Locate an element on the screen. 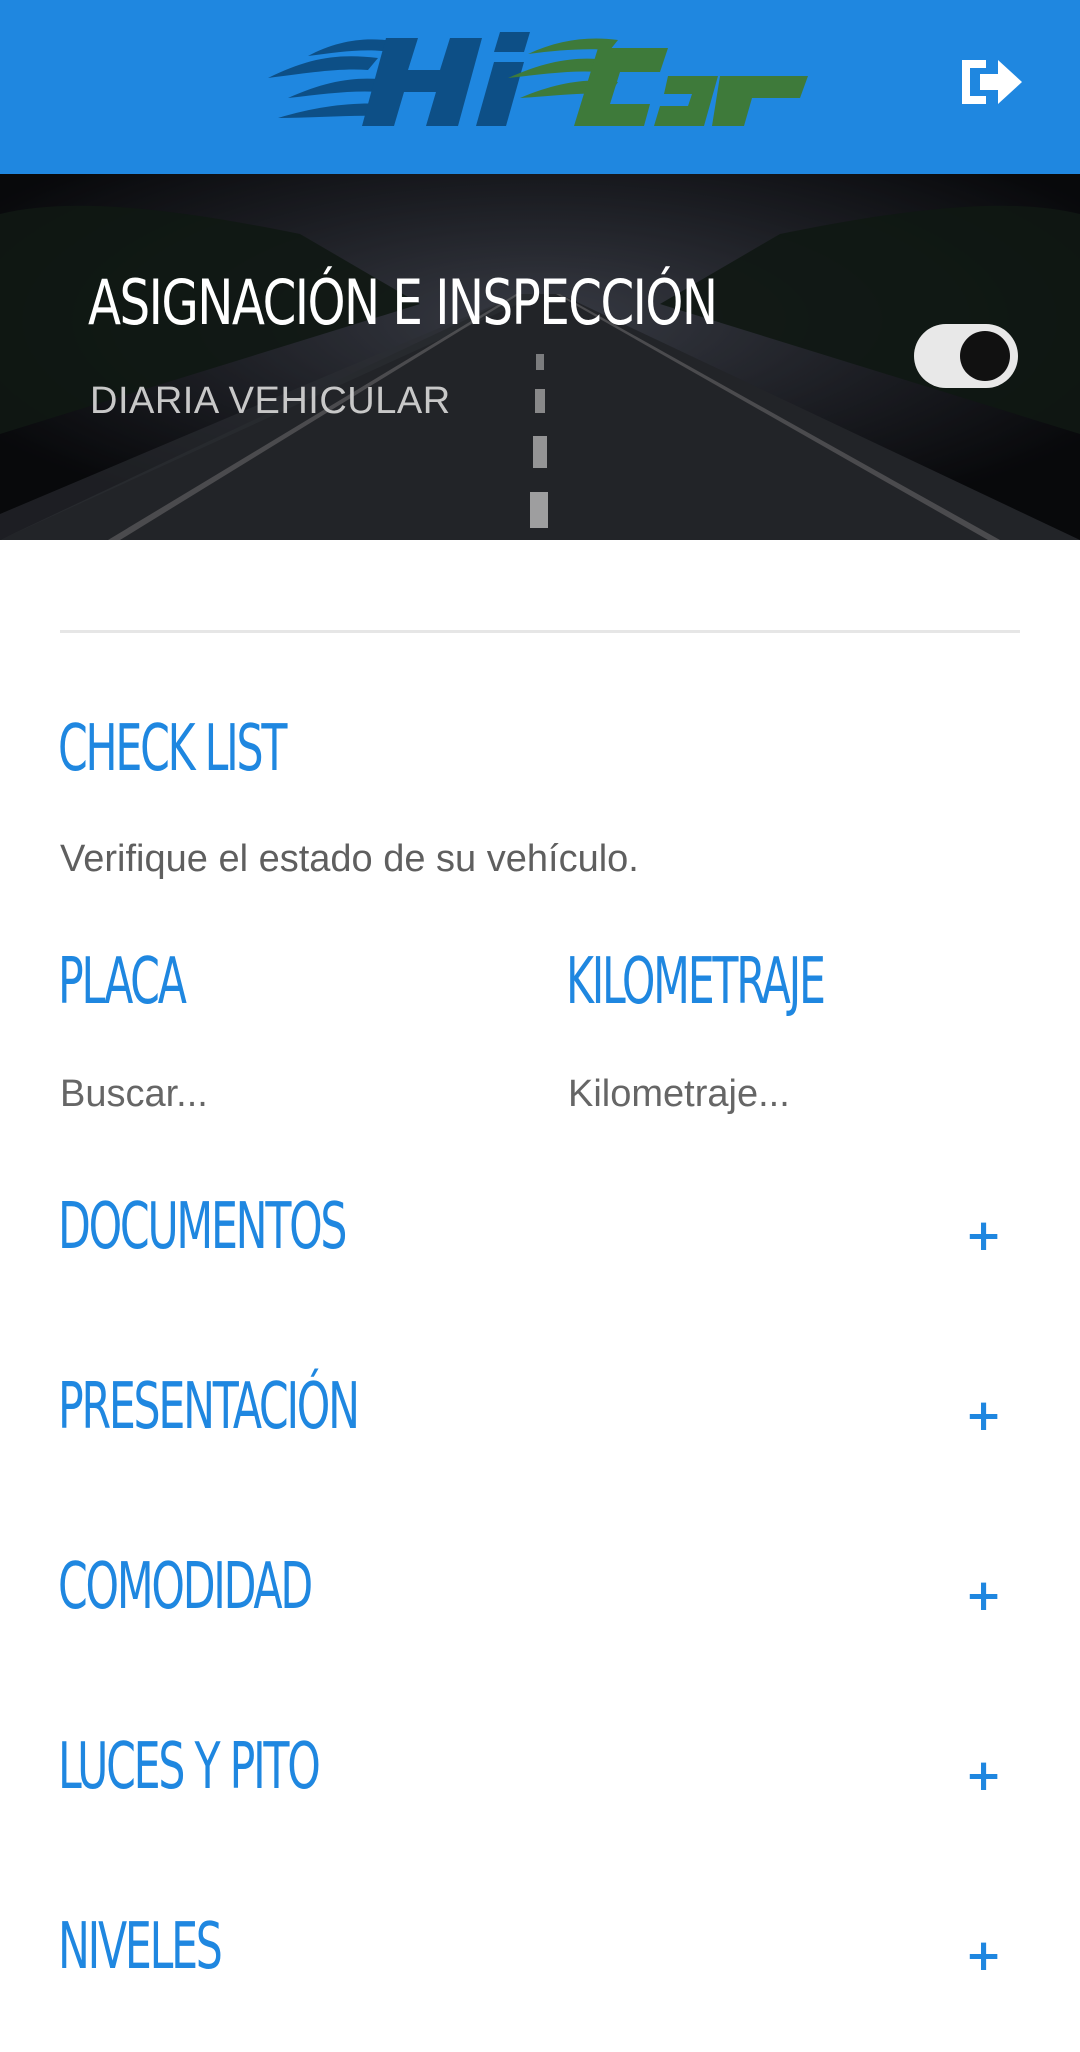 The height and width of the screenshot is (2052, 1080). section-label: NIVELES is located at coordinates (140, 1947).